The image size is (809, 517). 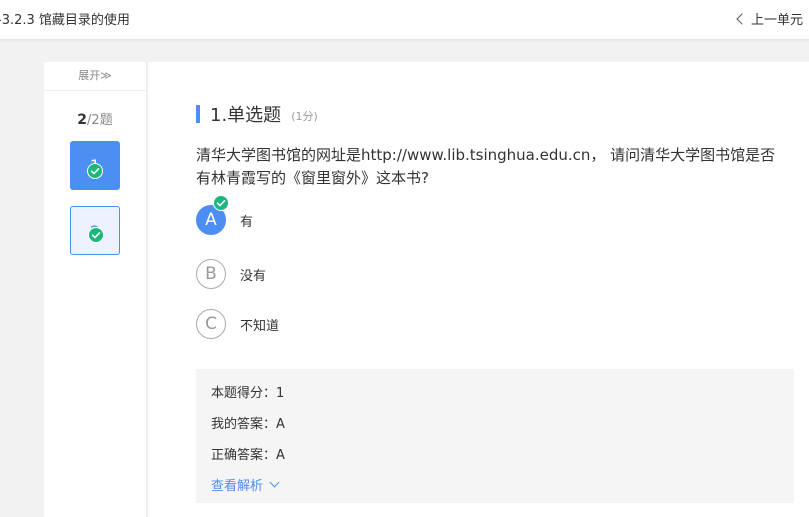 What do you see at coordinates (198, 114) in the screenshot?
I see `title-accent-bar` at bounding box center [198, 114].